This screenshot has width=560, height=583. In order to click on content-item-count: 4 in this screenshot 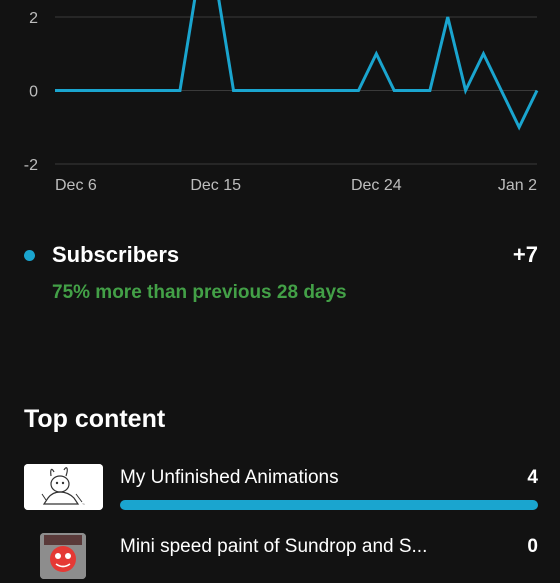, I will do `click(532, 477)`.